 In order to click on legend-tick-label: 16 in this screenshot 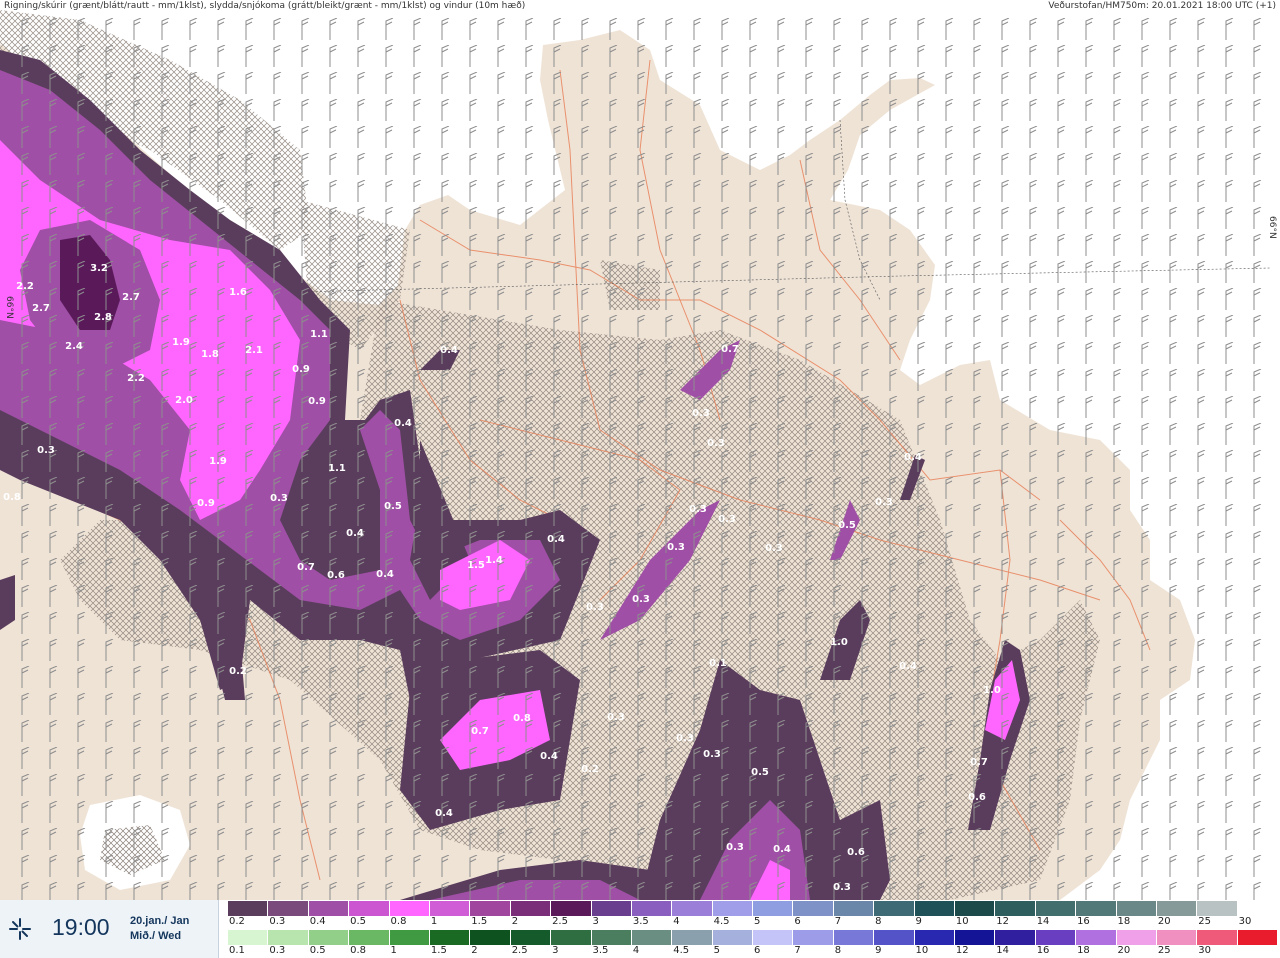, I will do `click(1043, 950)`.